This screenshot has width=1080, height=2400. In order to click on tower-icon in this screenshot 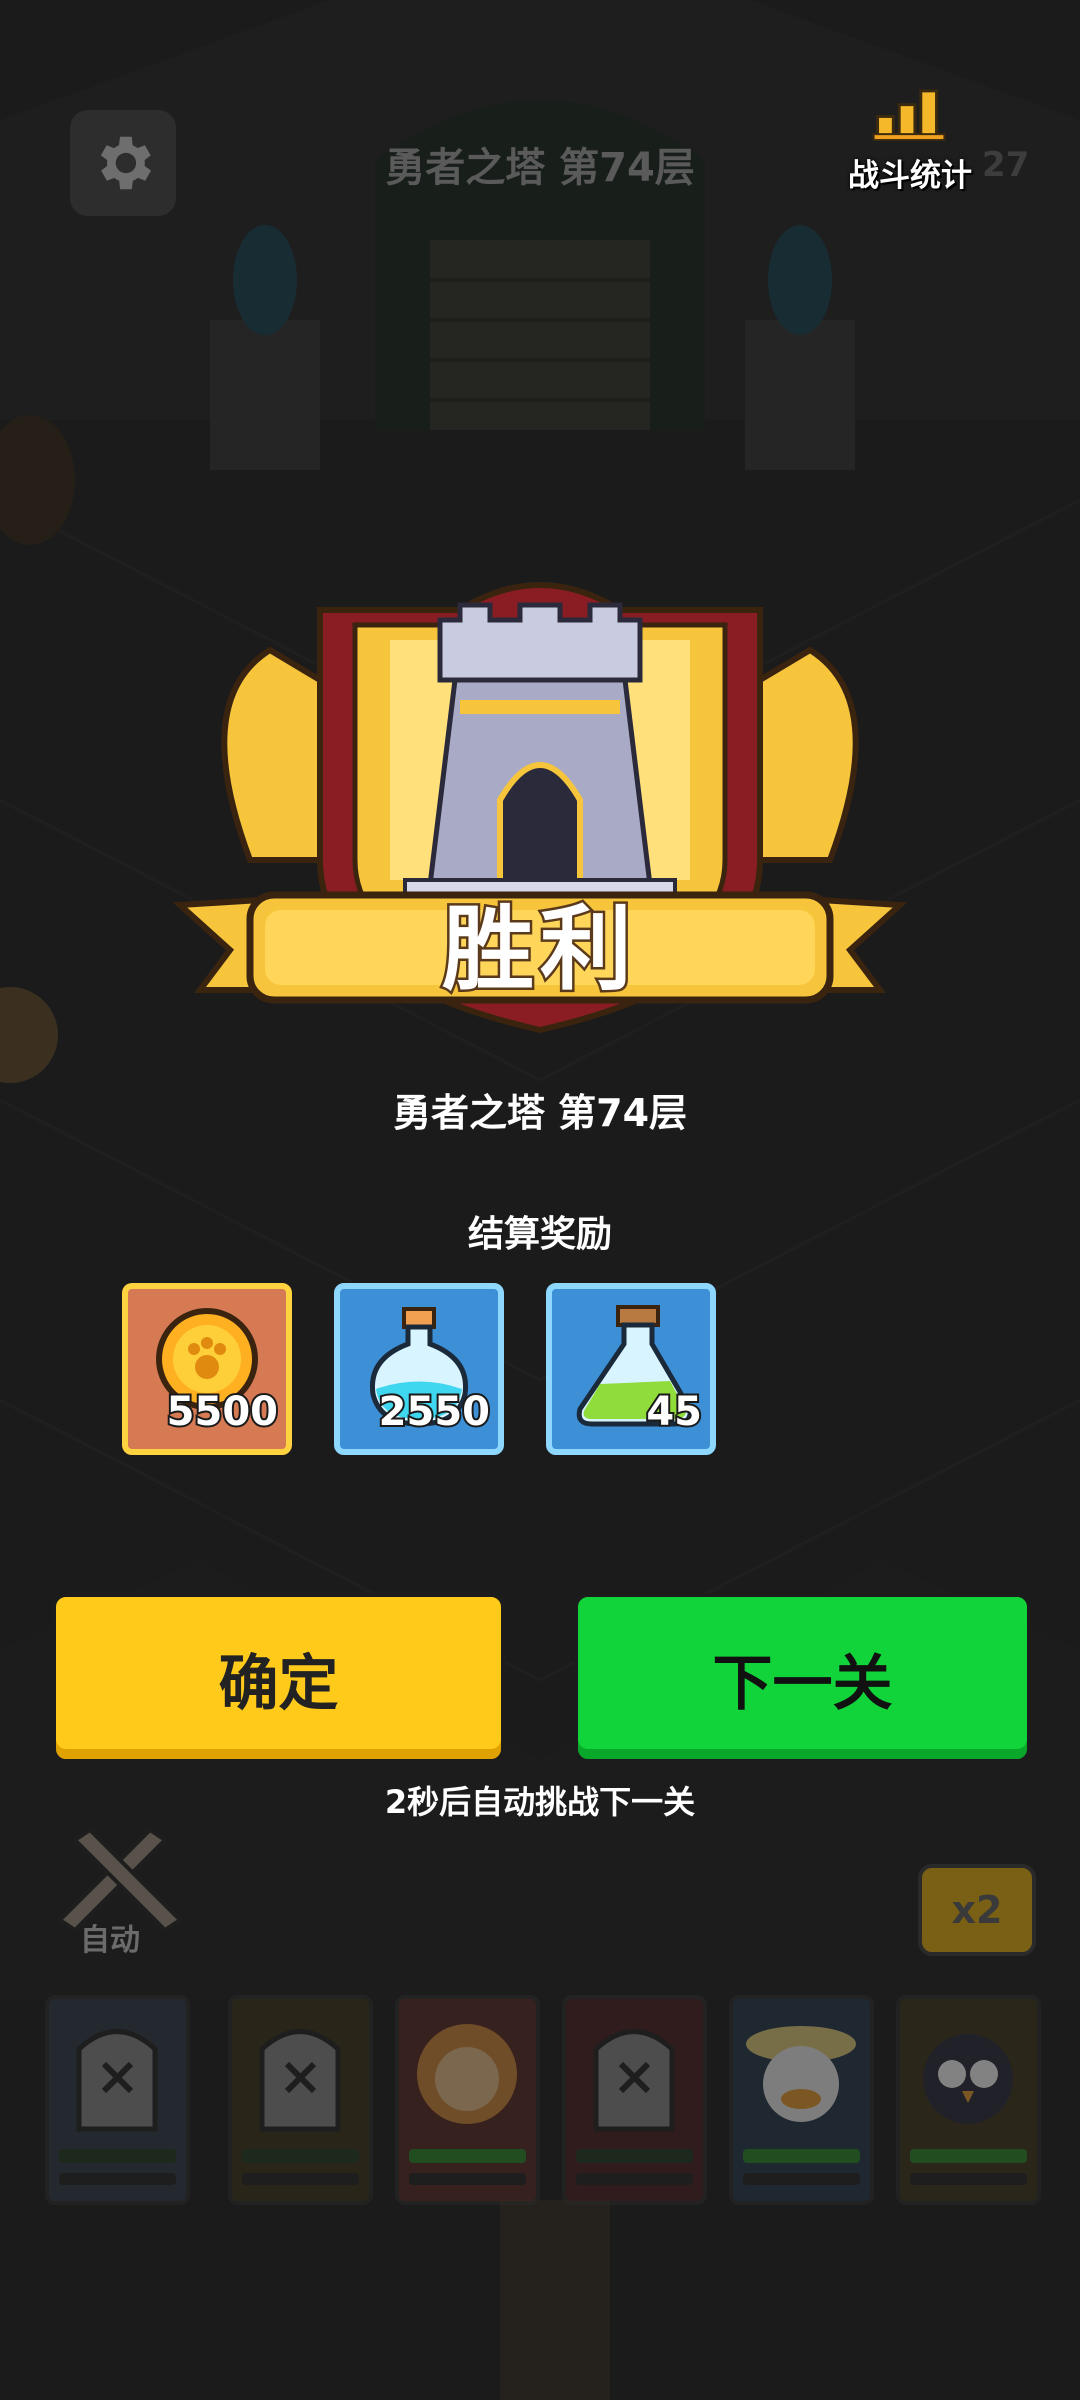, I will do `click(540, 751)`.